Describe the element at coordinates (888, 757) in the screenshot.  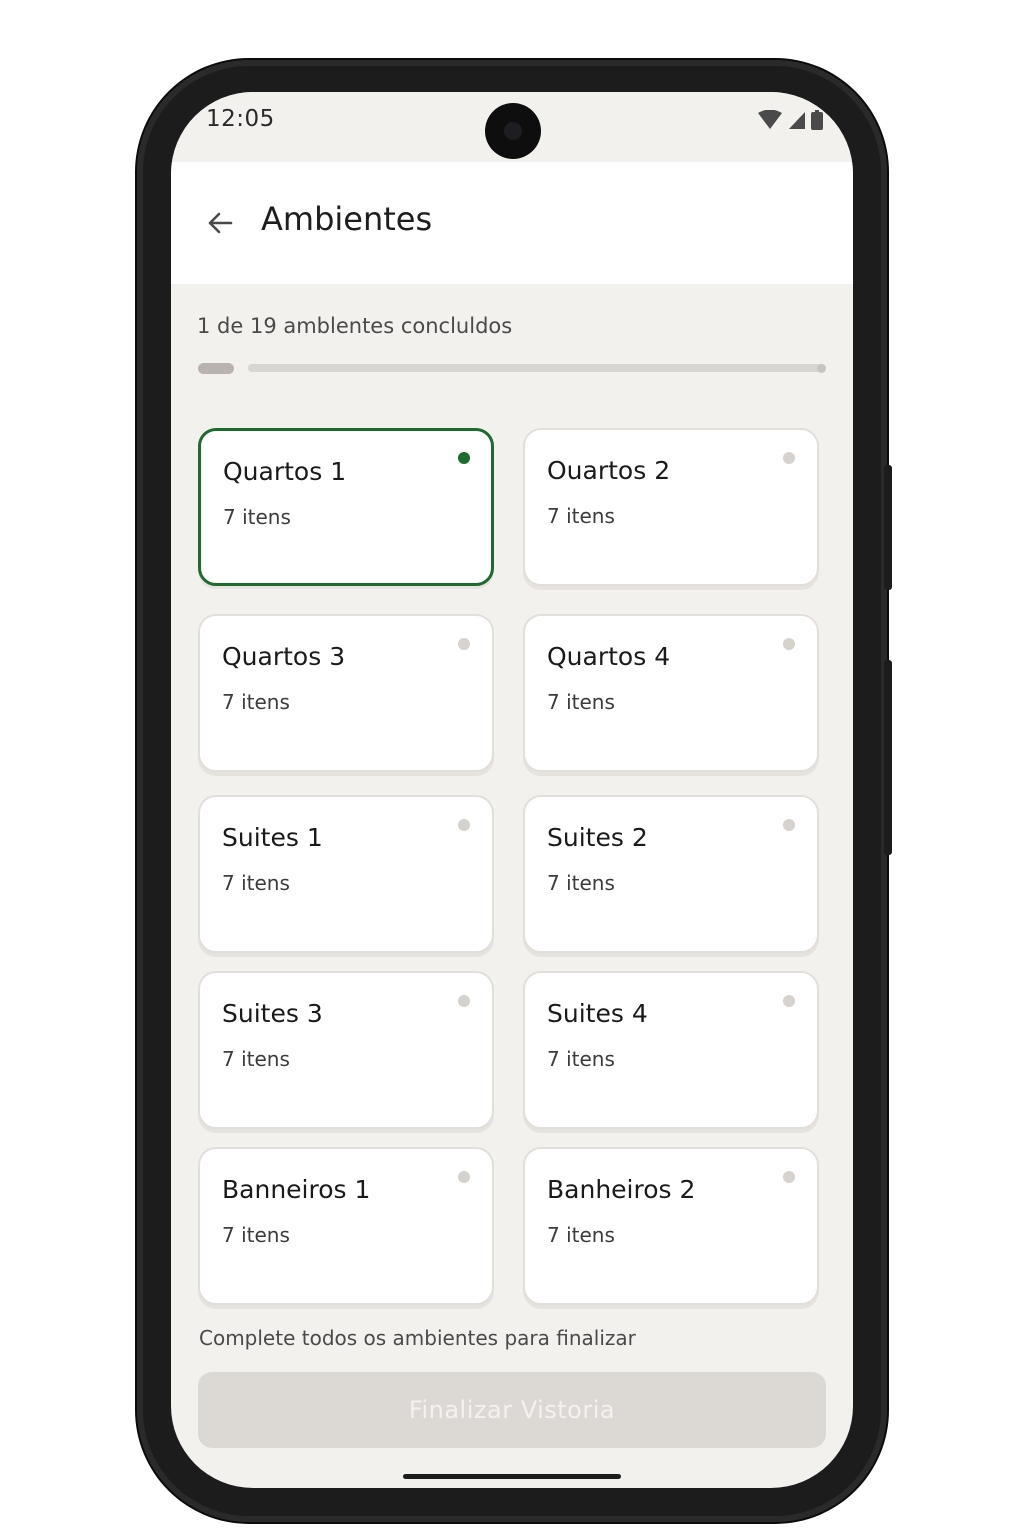
I see `volume-button` at that location.